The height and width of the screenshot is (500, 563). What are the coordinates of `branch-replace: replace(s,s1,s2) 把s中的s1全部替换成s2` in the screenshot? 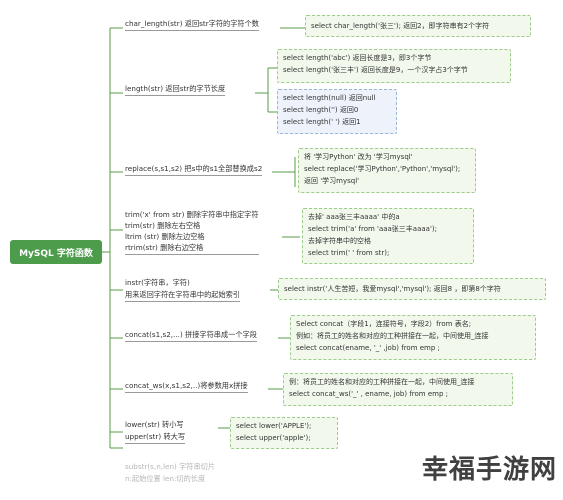 It's located at (194, 170).